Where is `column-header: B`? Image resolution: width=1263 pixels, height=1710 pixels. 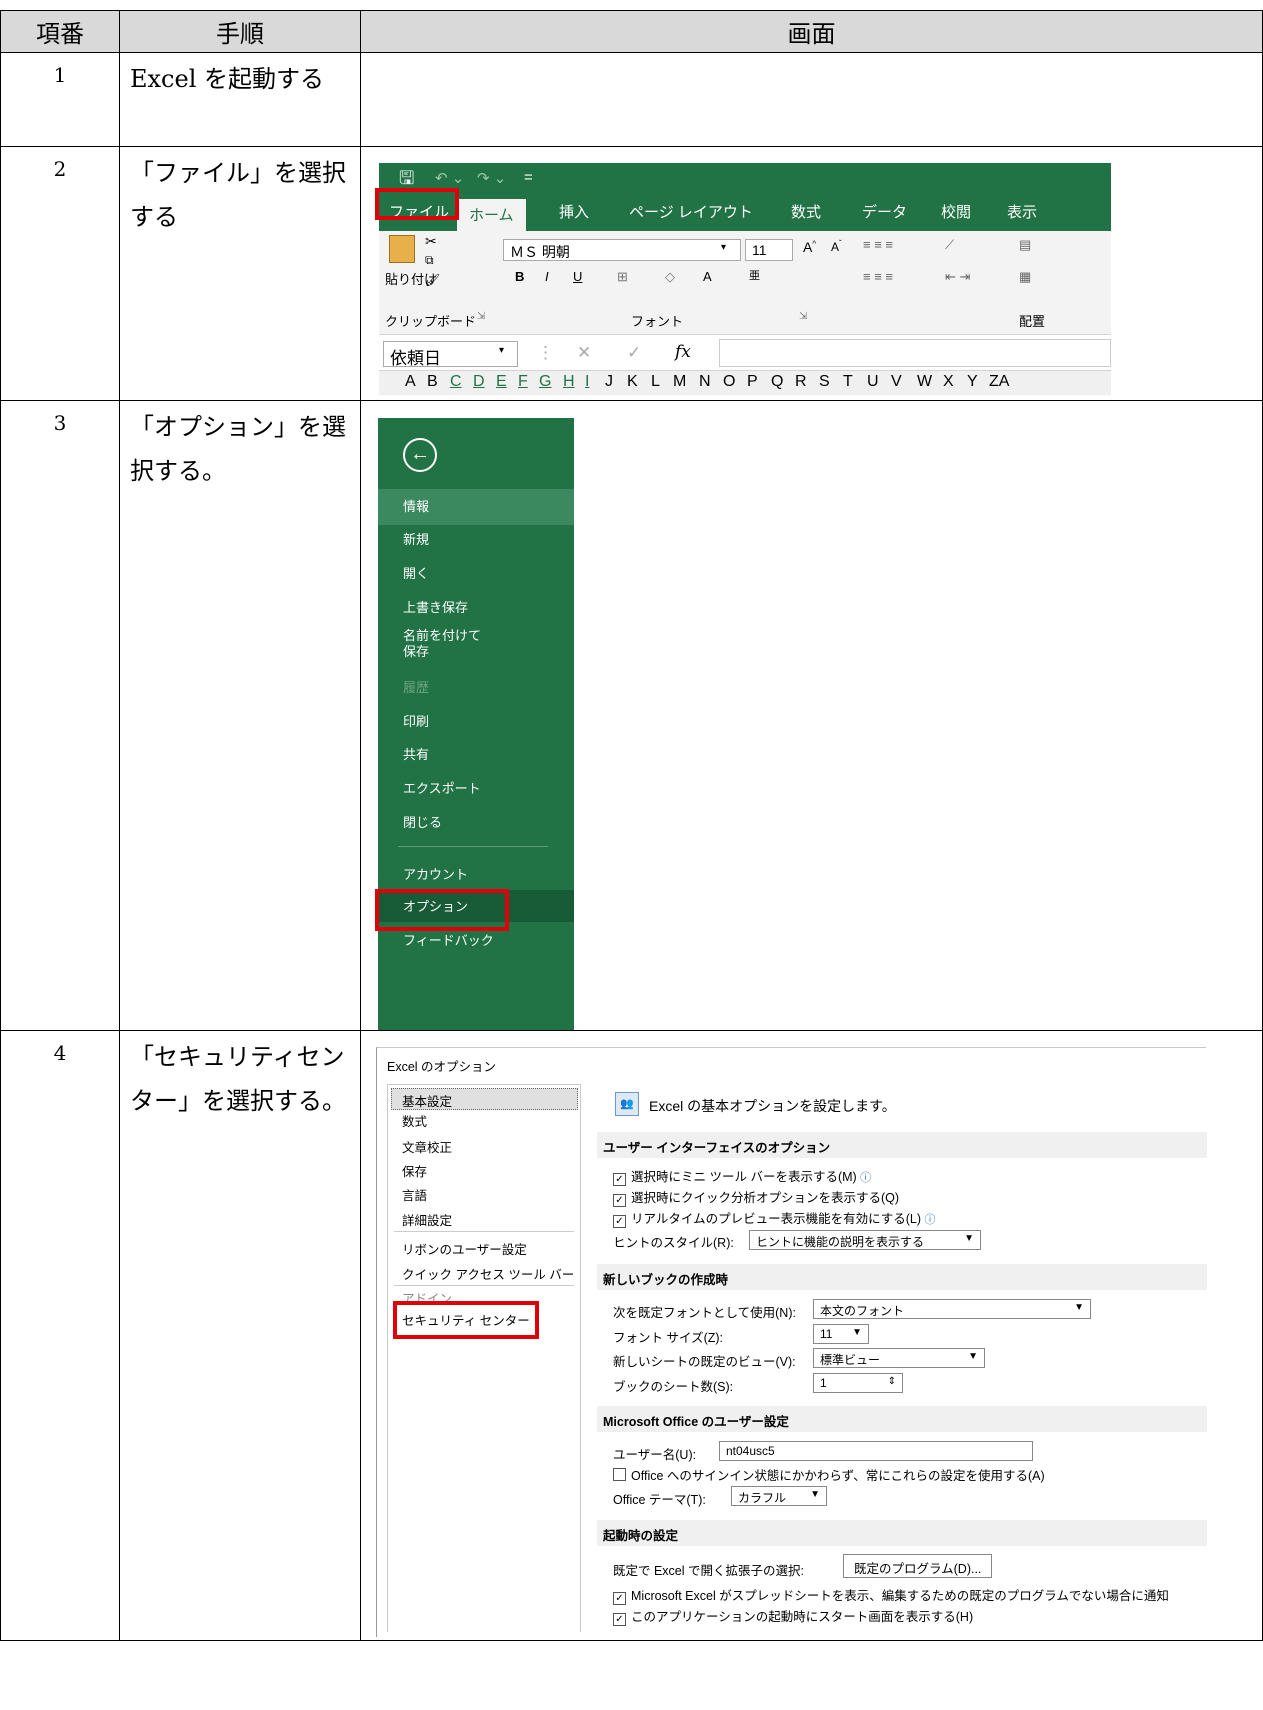 column-header: B is located at coordinates (432, 382).